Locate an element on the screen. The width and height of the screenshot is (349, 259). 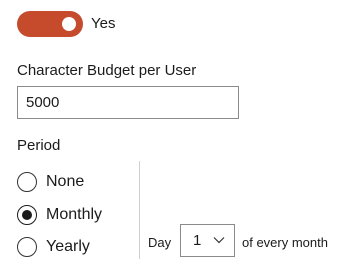
toggle-knob is located at coordinates (69, 24).